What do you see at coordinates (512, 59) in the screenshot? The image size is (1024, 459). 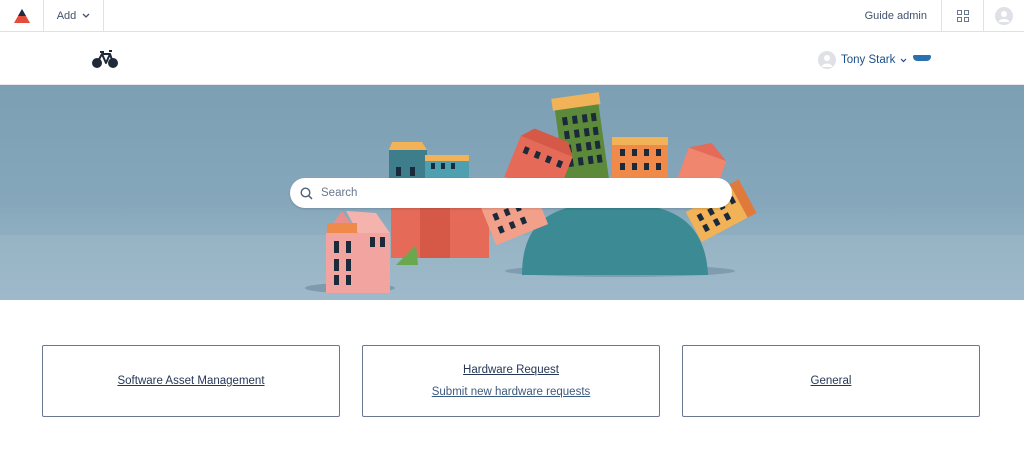 I see `portal-header: Tony Stark` at bounding box center [512, 59].